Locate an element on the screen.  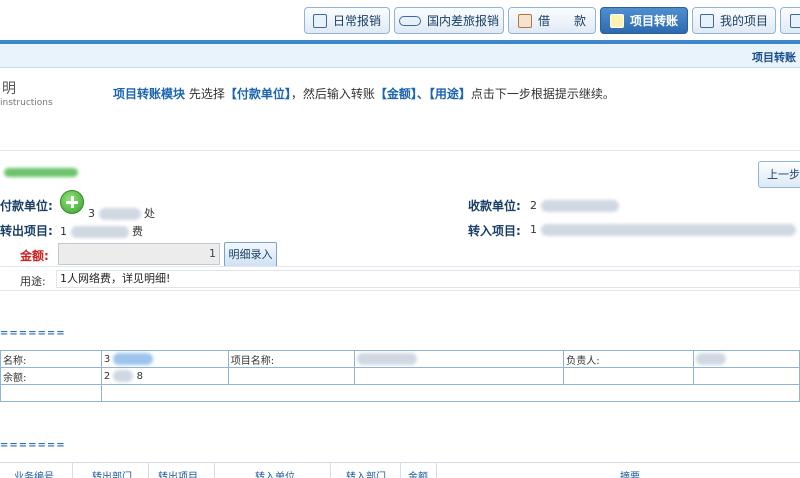
top-tab-bar: 日常报销 国内差旅报销 借 款 项目转账 我的项目 is located at coordinates (400, 20).